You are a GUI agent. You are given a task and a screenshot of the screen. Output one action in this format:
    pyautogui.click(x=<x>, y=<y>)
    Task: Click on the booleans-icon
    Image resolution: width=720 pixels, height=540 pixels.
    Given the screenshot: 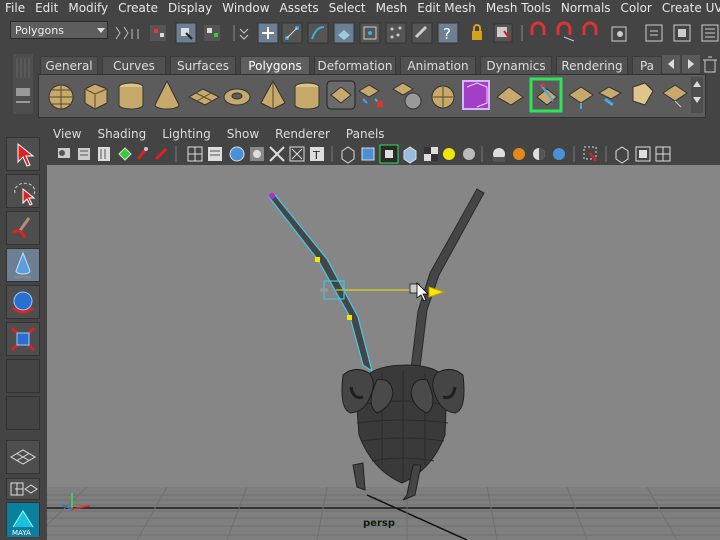 What is the action you would take?
    pyautogui.click(x=443, y=97)
    